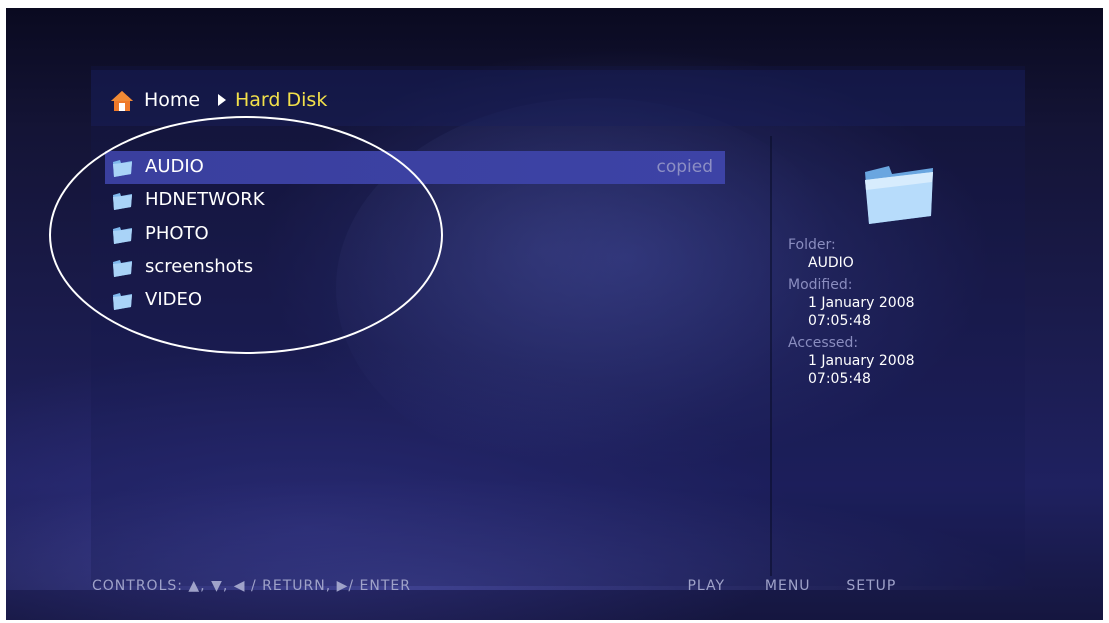  Describe the element at coordinates (839, 379) in the screenshot. I see `accessed-time: 07:05:48` at that location.